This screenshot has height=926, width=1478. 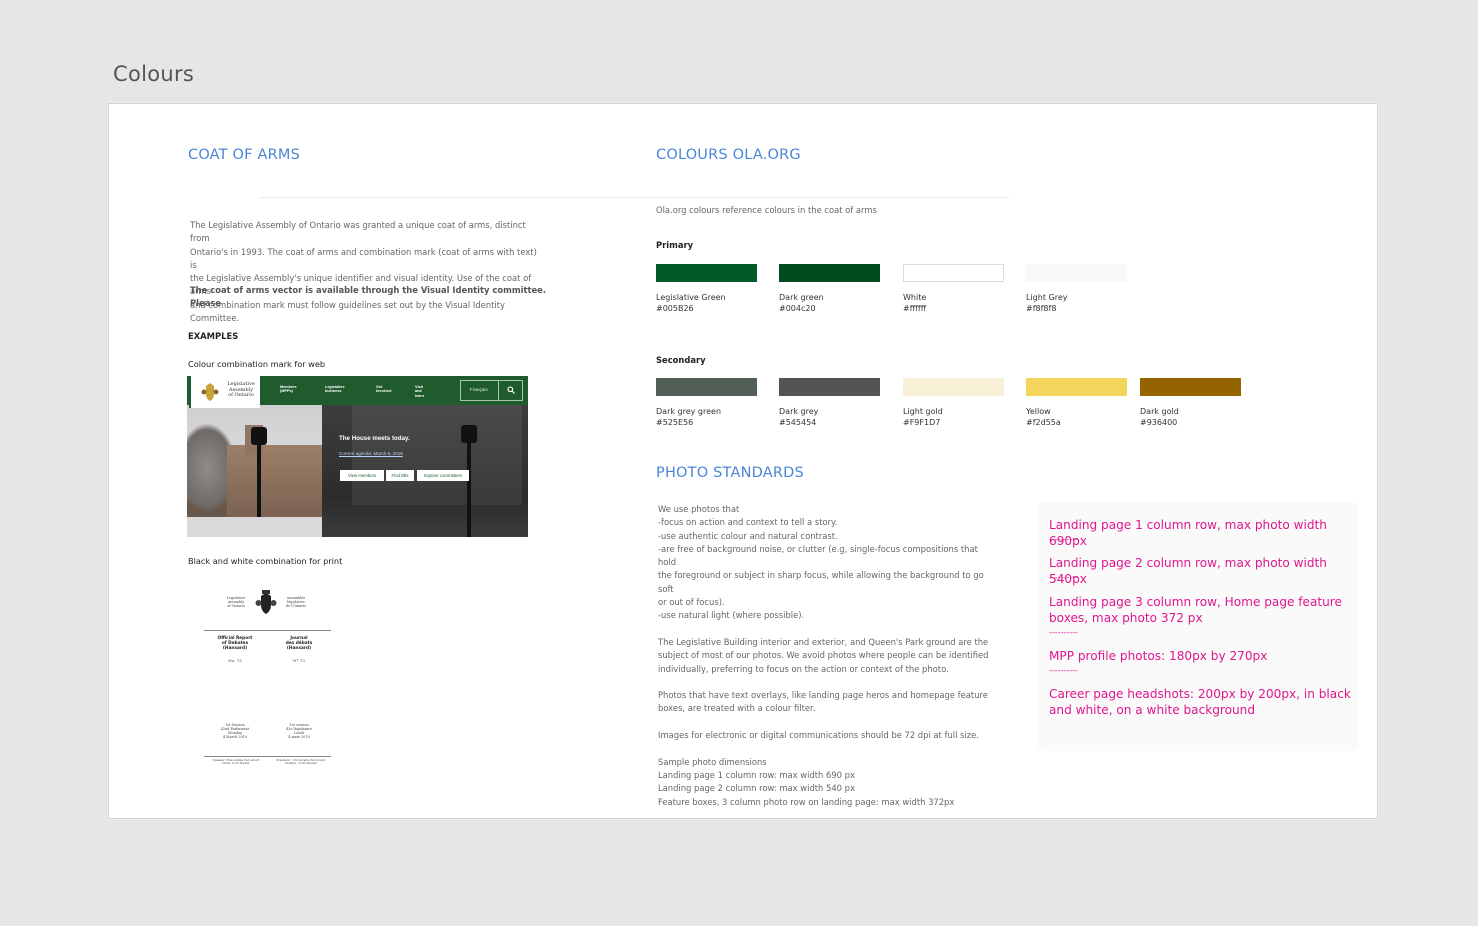 I want to click on page-heading: Colours, so click(x=154, y=74).